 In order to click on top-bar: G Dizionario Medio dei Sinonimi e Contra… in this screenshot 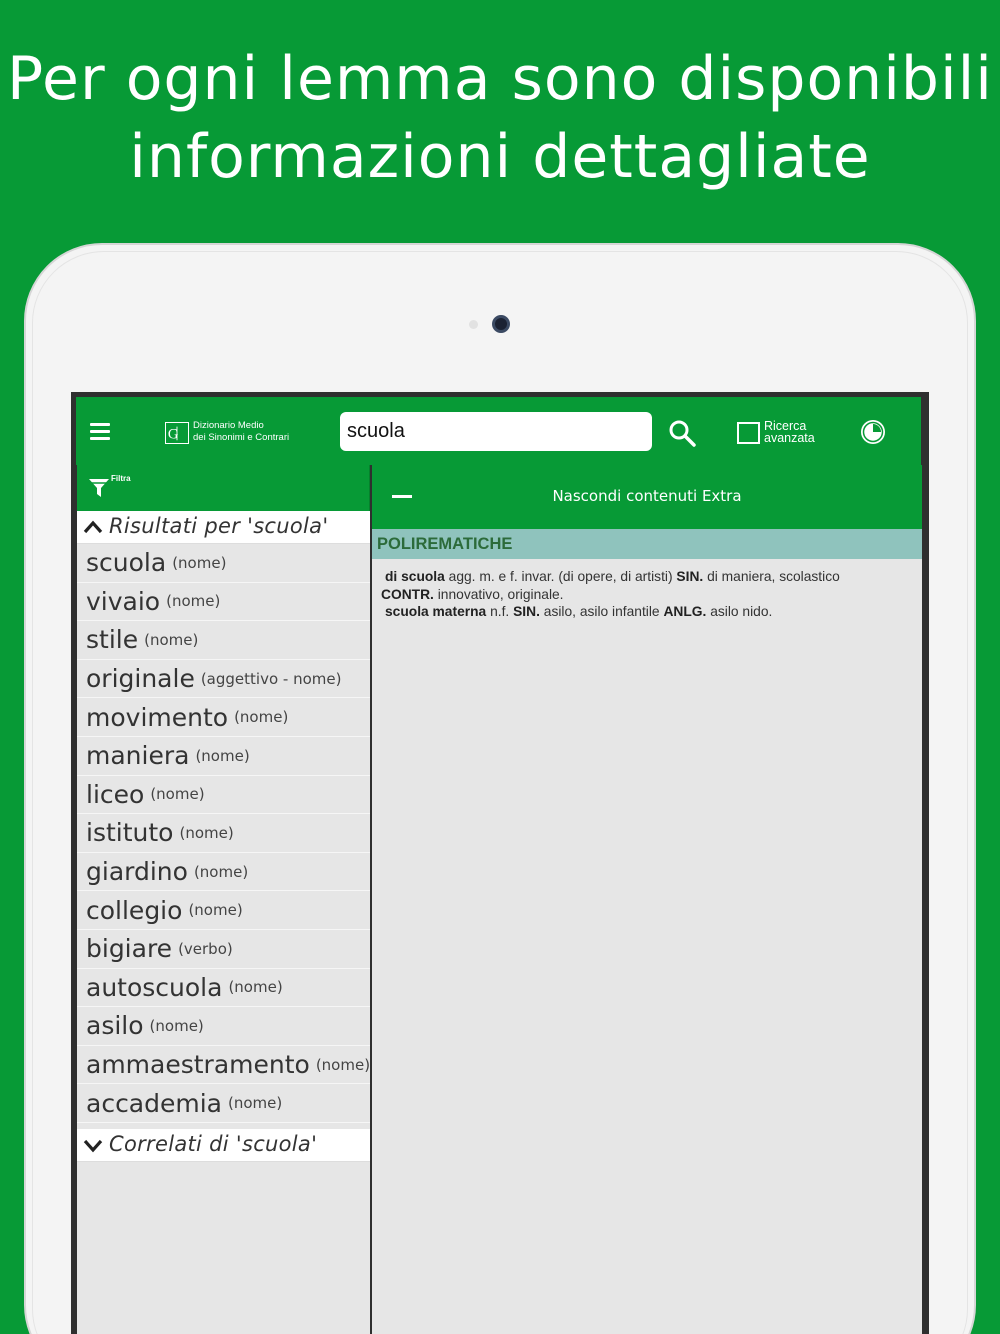, I will do `click(498, 431)`.